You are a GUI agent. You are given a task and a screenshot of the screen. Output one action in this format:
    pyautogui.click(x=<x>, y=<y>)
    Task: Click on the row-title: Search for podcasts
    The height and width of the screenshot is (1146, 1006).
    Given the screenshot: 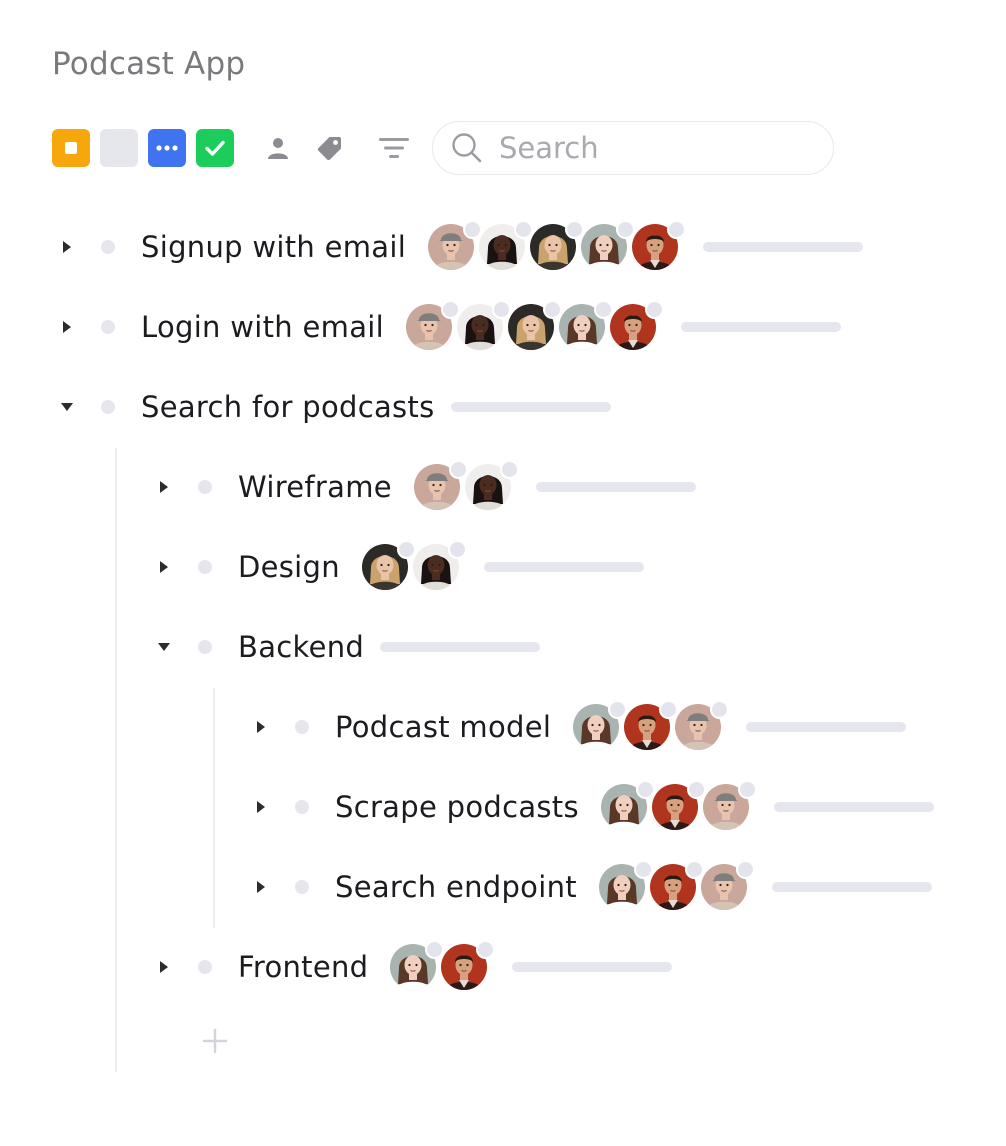 What is the action you would take?
    pyautogui.click(x=288, y=407)
    